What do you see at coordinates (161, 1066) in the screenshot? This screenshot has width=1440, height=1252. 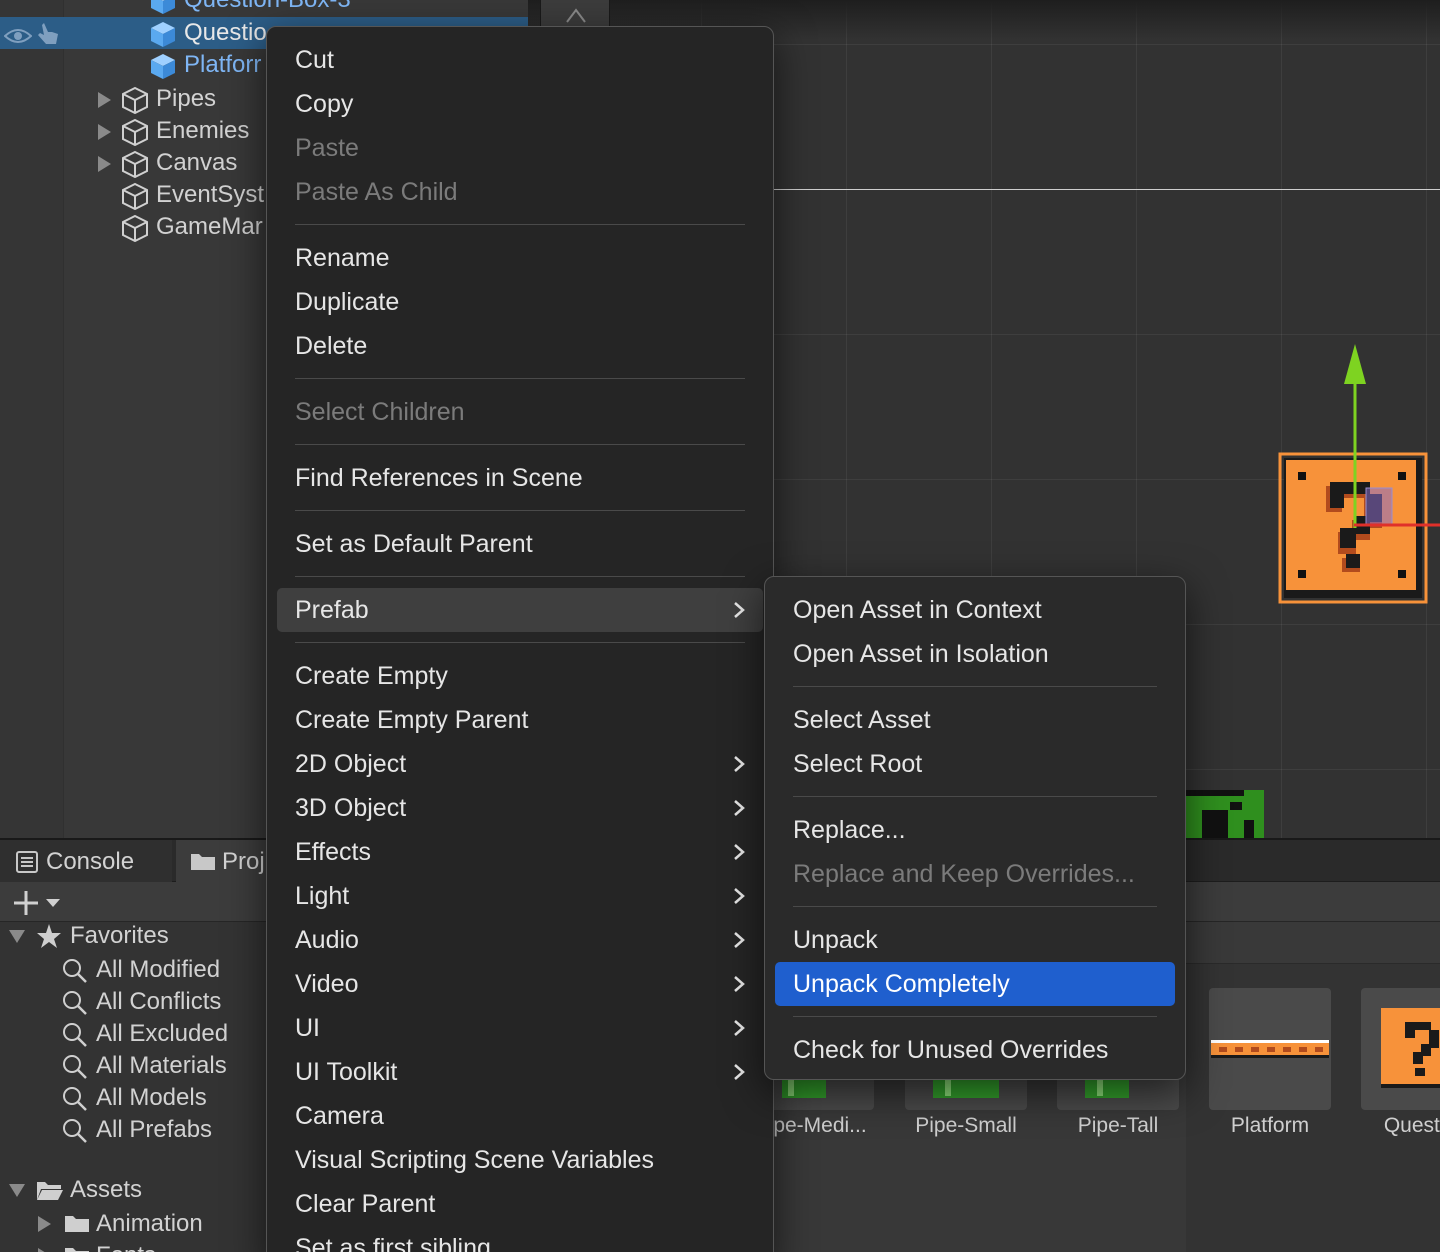 I see `favorites-item: All Materials` at bounding box center [161, 1066].